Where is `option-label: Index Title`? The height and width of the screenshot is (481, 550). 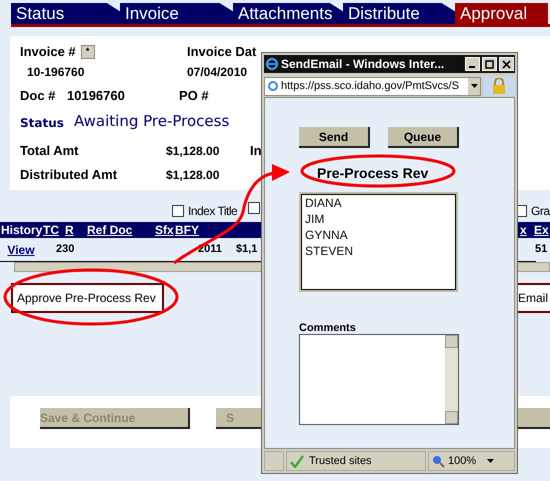
option-label: Index Title is located at coordinates (213, 211).